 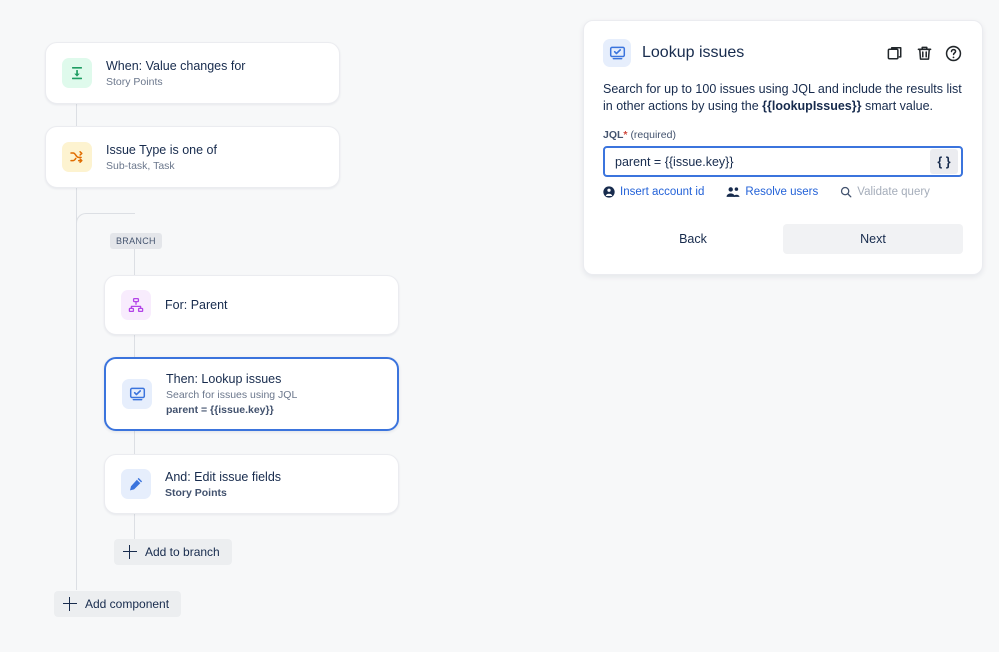 I want to click on node-title: When: Value changes for, so click(x=176, y=65).